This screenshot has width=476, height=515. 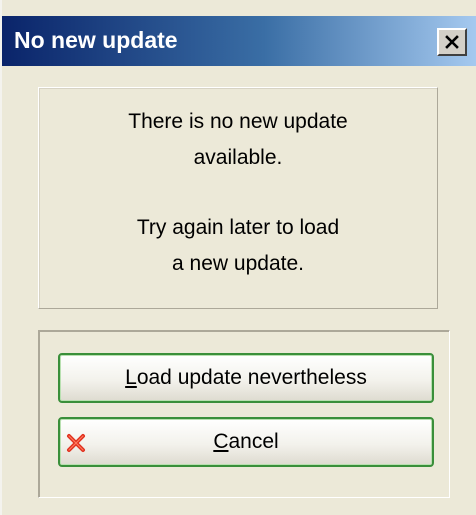 I want to click on cancel-label: Cancel, so click(x=246, y=442).